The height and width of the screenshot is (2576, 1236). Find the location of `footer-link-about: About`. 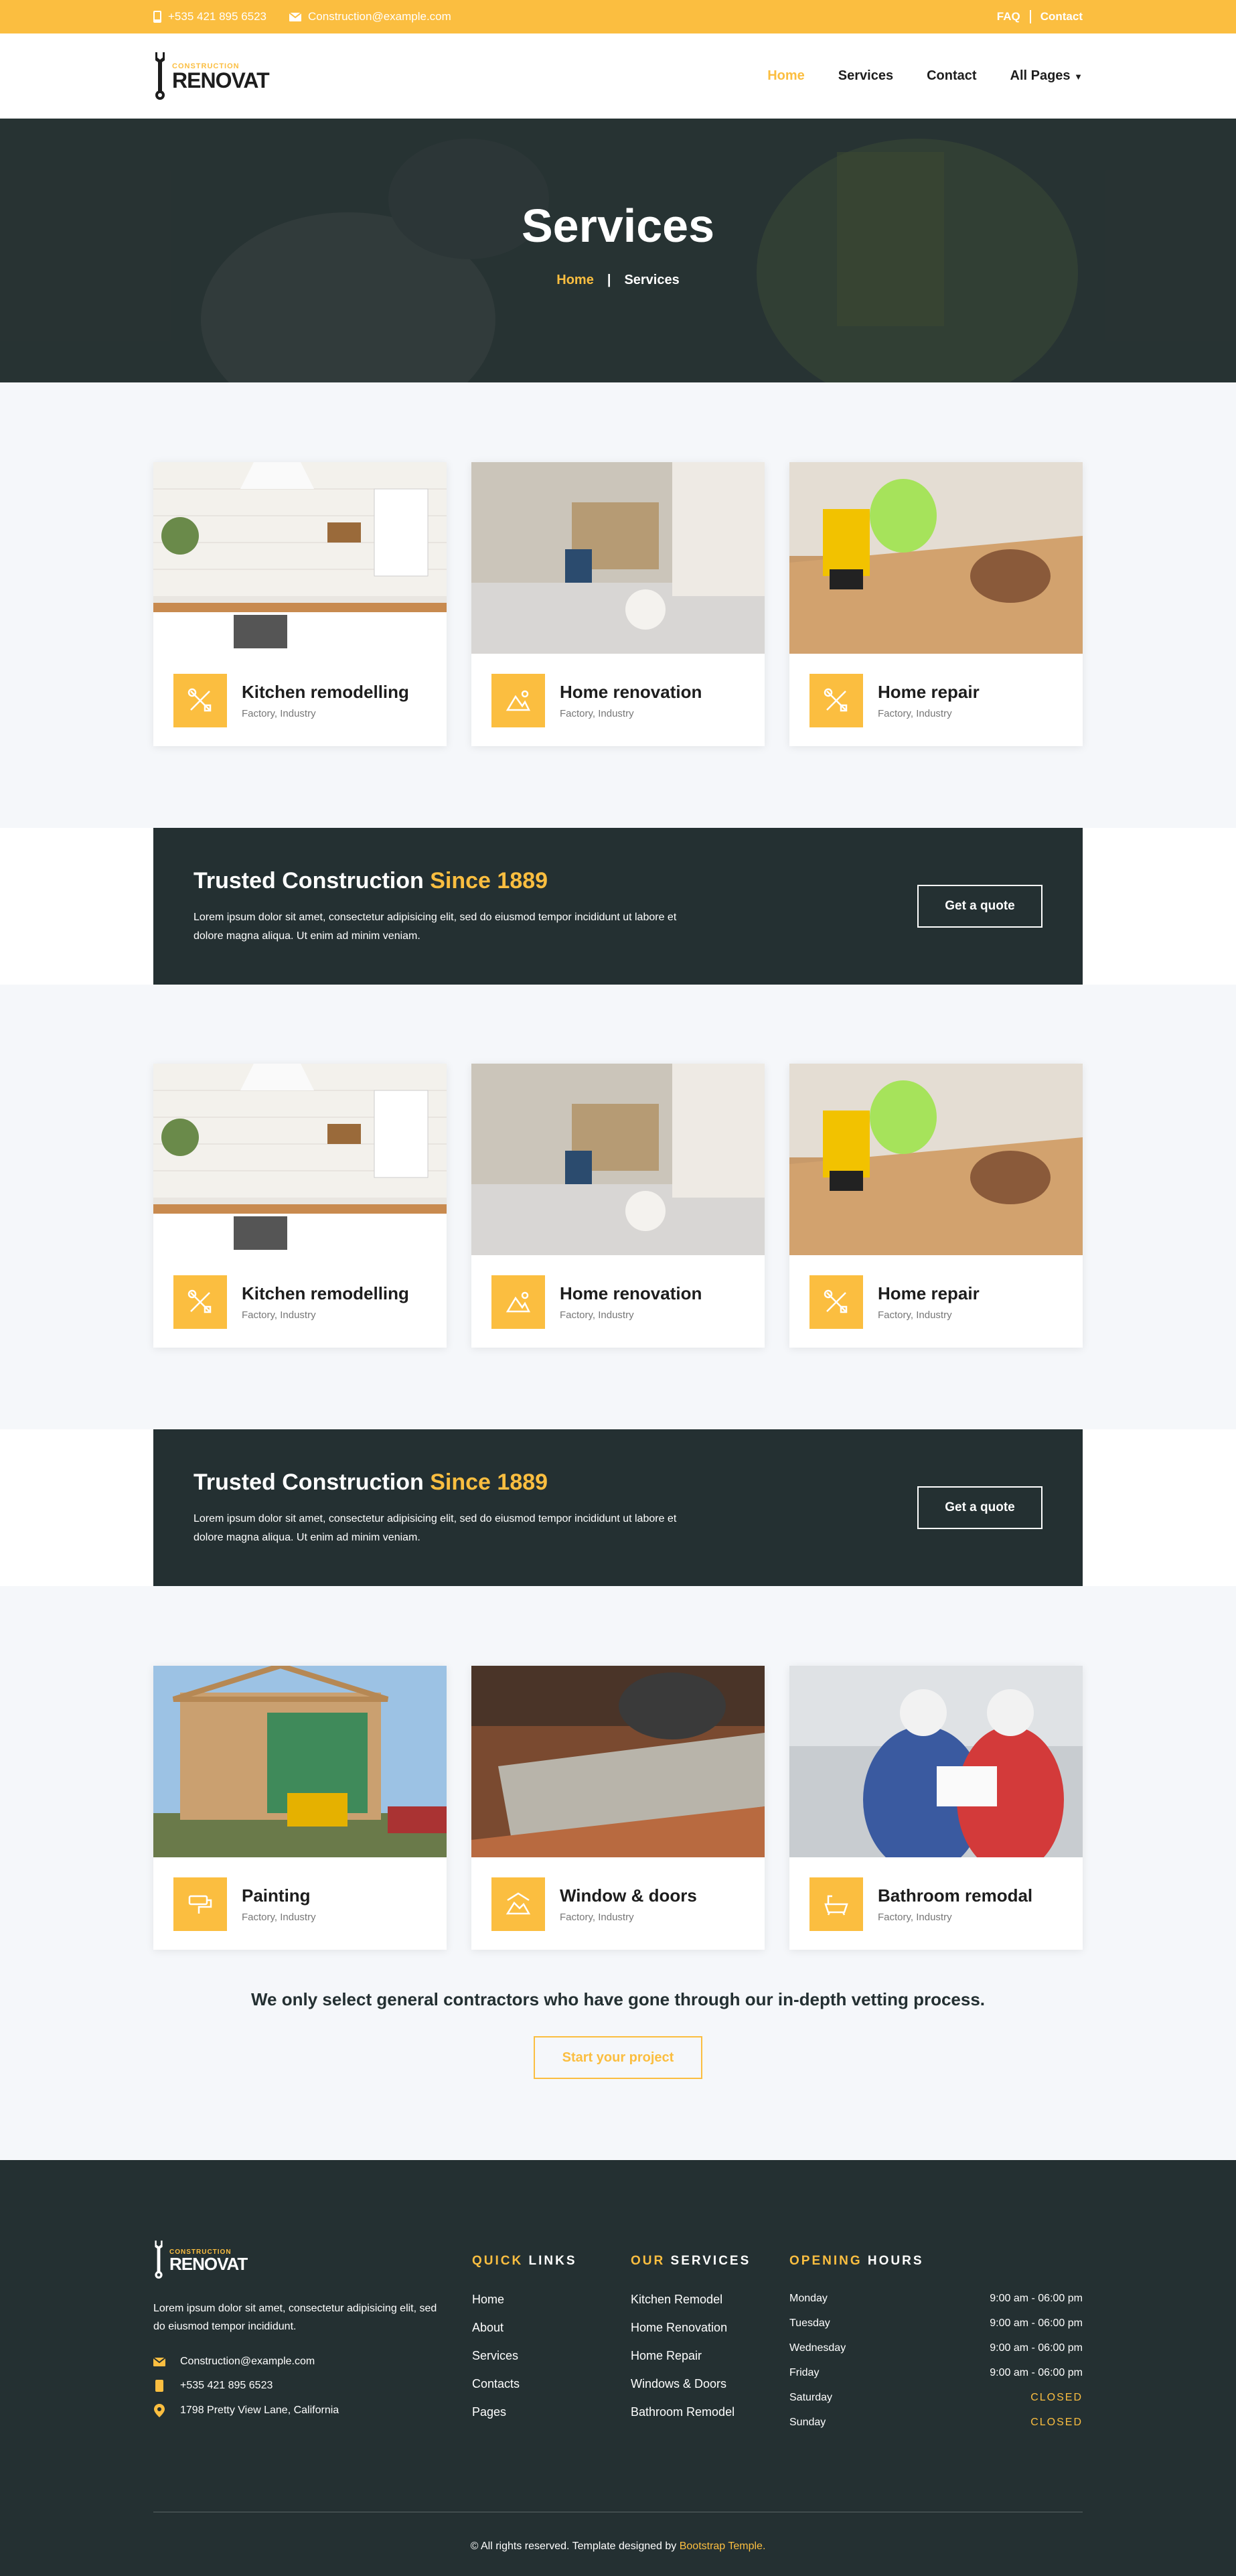

footer-link-about: About is located at coordinates (488, 2327).